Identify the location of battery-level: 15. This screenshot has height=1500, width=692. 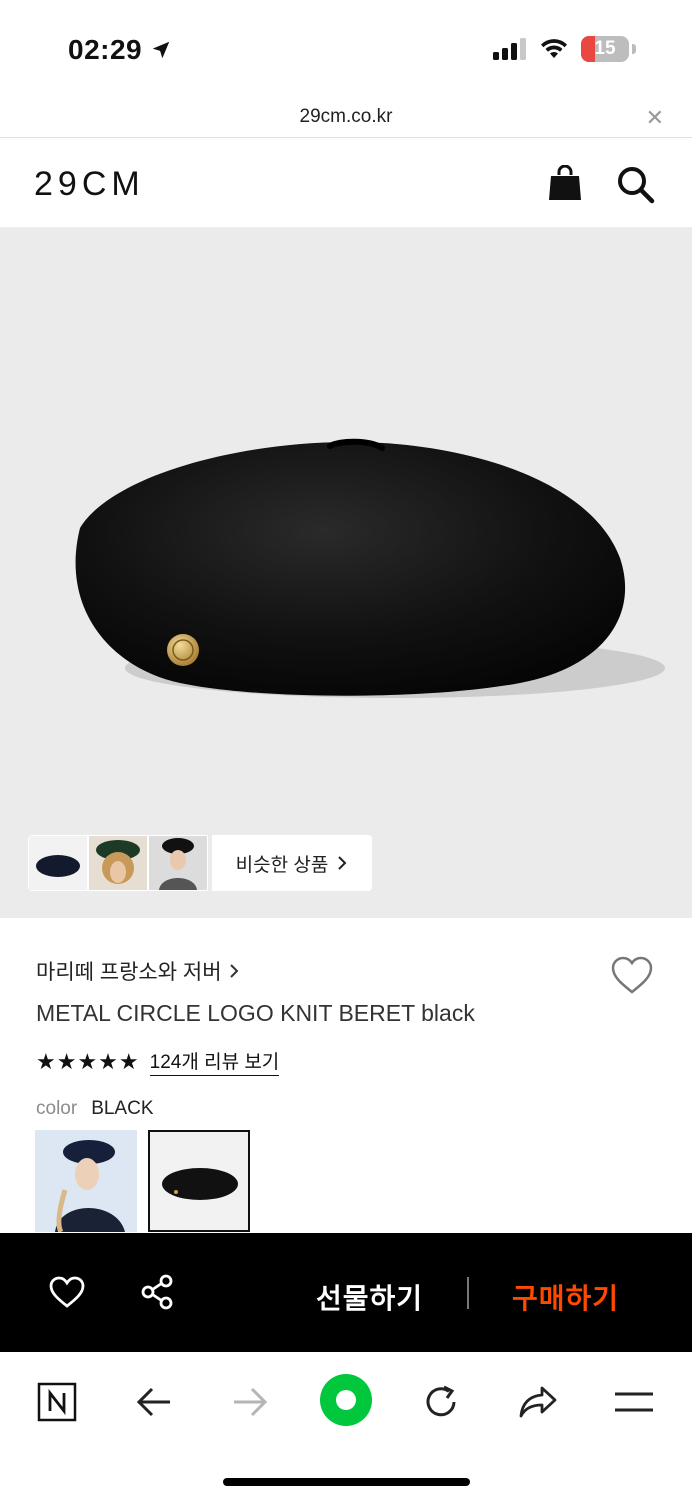
(605, 48).